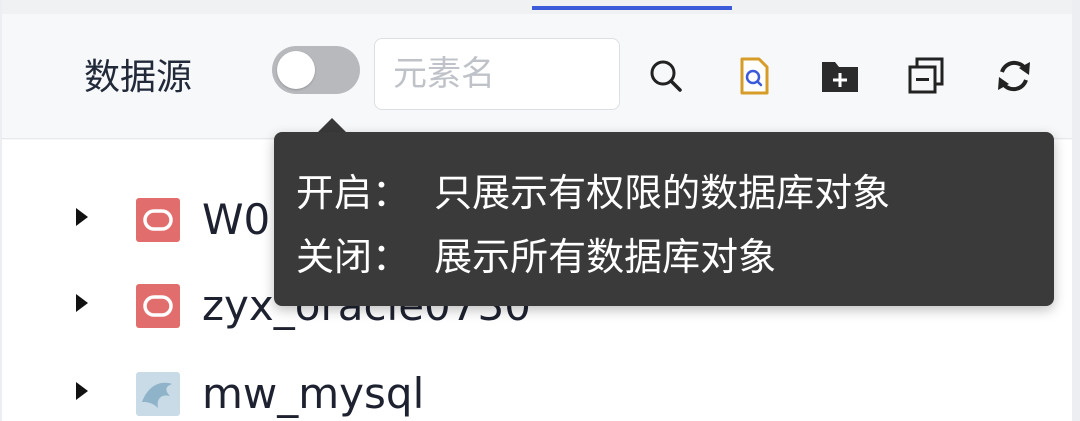 This screenshot has height=421, width=1080. Describe the element at coordinates (926, 76) in the screenshot. I see `collapse-all-icon` at that location.